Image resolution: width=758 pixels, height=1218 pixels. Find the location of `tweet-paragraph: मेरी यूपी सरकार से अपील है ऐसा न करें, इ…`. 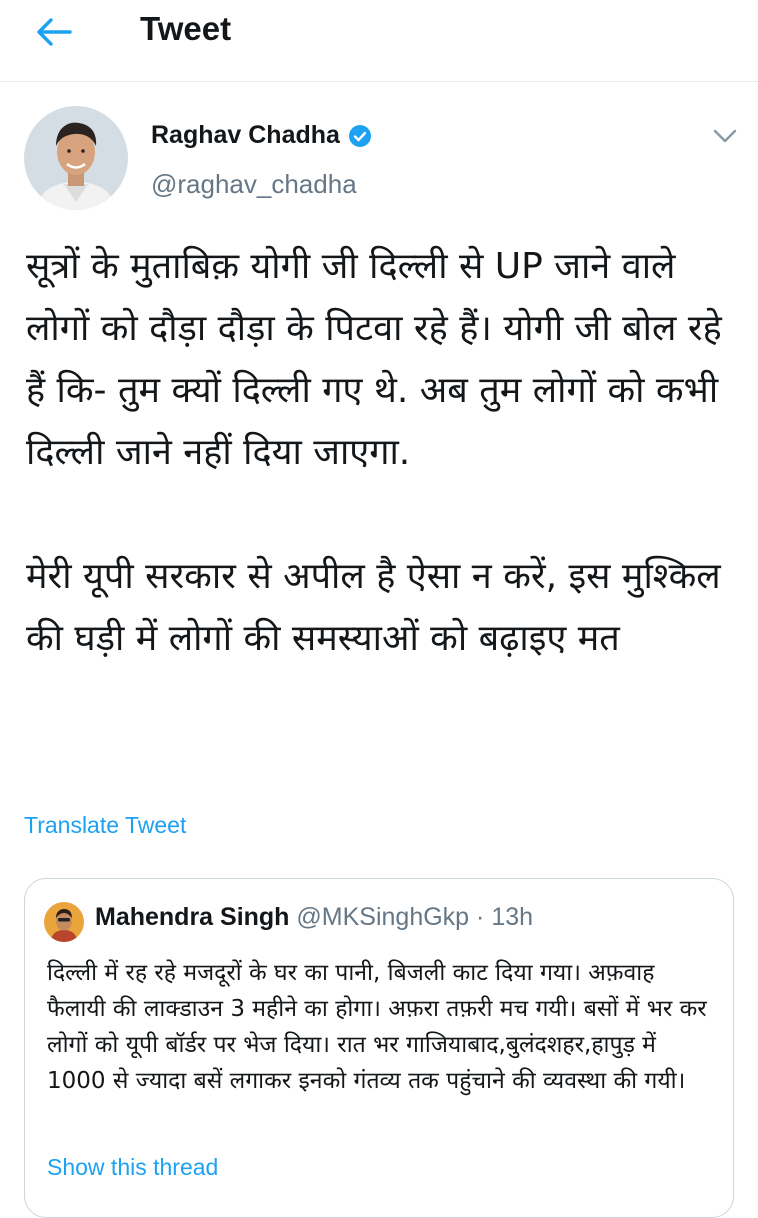

tweet-paragraph: मेरी यूपी सरकार से अपील है ऐसा न करें, इ… is located at coordinates (373, 607).